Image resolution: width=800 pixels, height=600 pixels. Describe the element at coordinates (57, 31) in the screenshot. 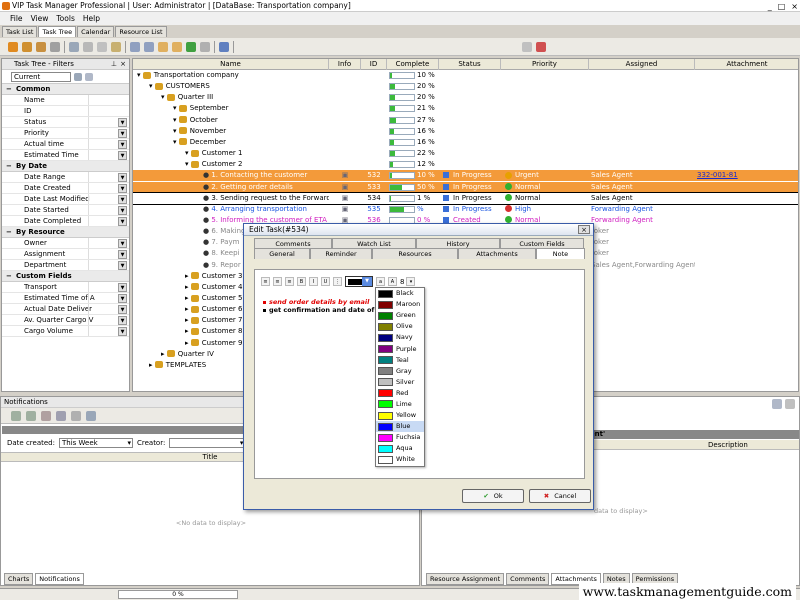

I see `tab-task-tree: Task Tree` at that location.